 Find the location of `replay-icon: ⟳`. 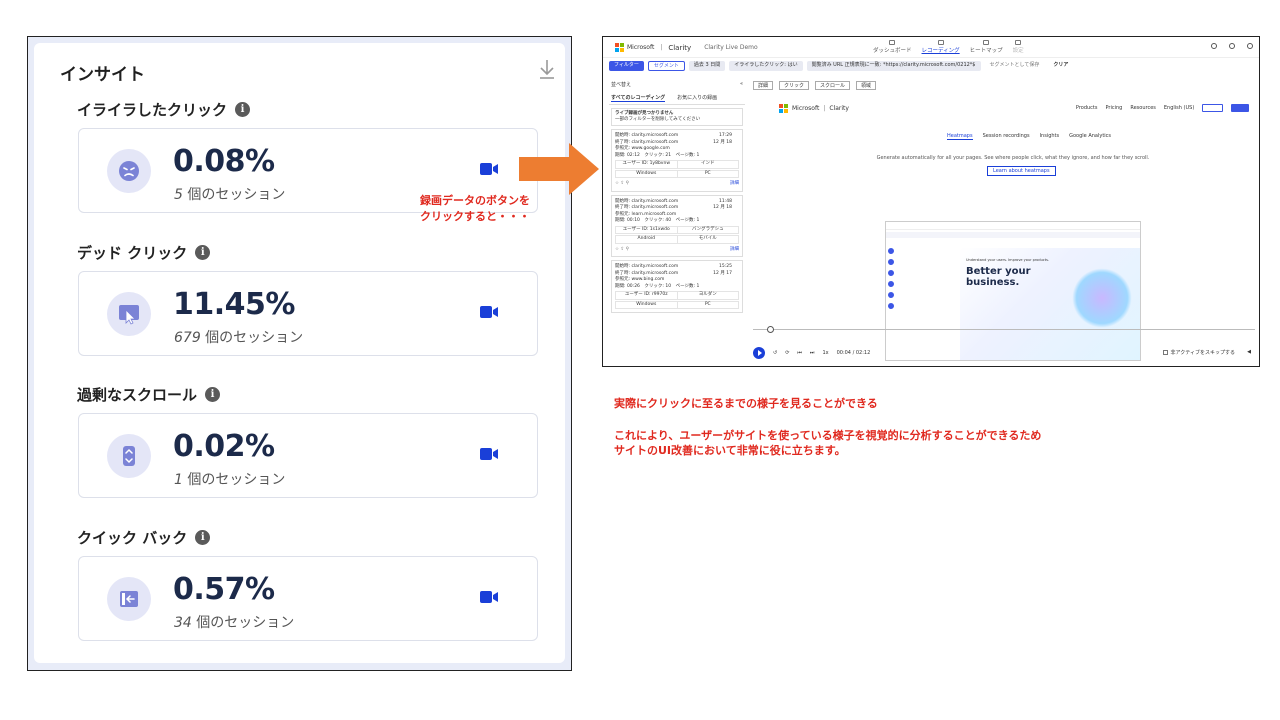

replay-icon: ⟳ is located at coordinates (787, 353).